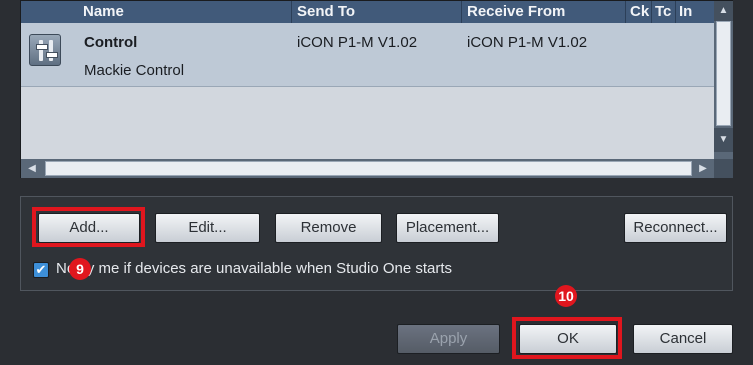  What do you see at coordinates (516, 11) in the screenshot?
I see `column-header-receive-from: Receive From` at bounding box center [516, 11].